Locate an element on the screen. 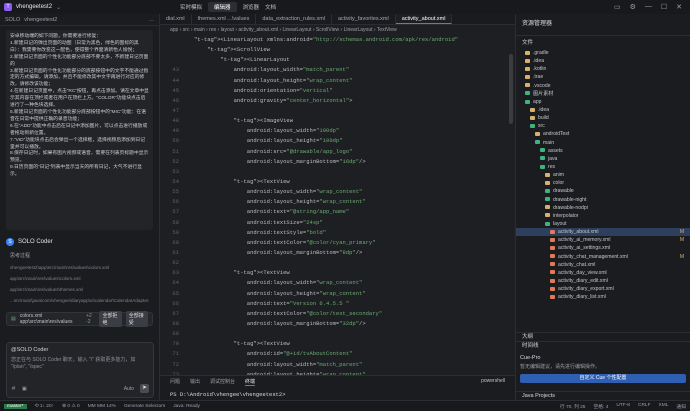  code-line: 46 android:gravity="center_horizontal"> is located at coordinates (337, 101).